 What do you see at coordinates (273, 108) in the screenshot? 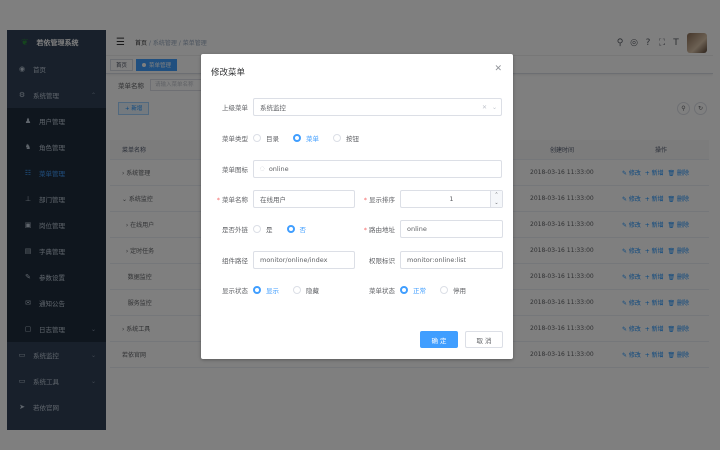
I see `parent-value: 系统监控` at bounding box center [273, 108].